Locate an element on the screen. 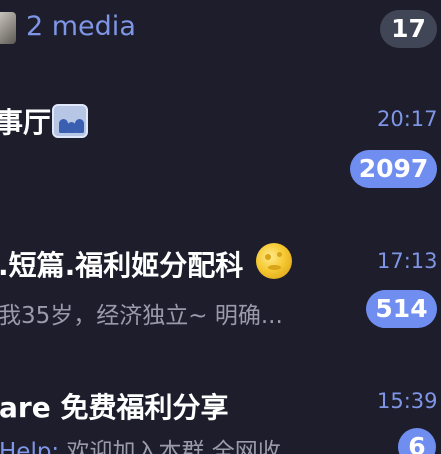 The height and width of the screenshot is (454, 441). preview-sender: Help: is located at coordinates (30, 446).